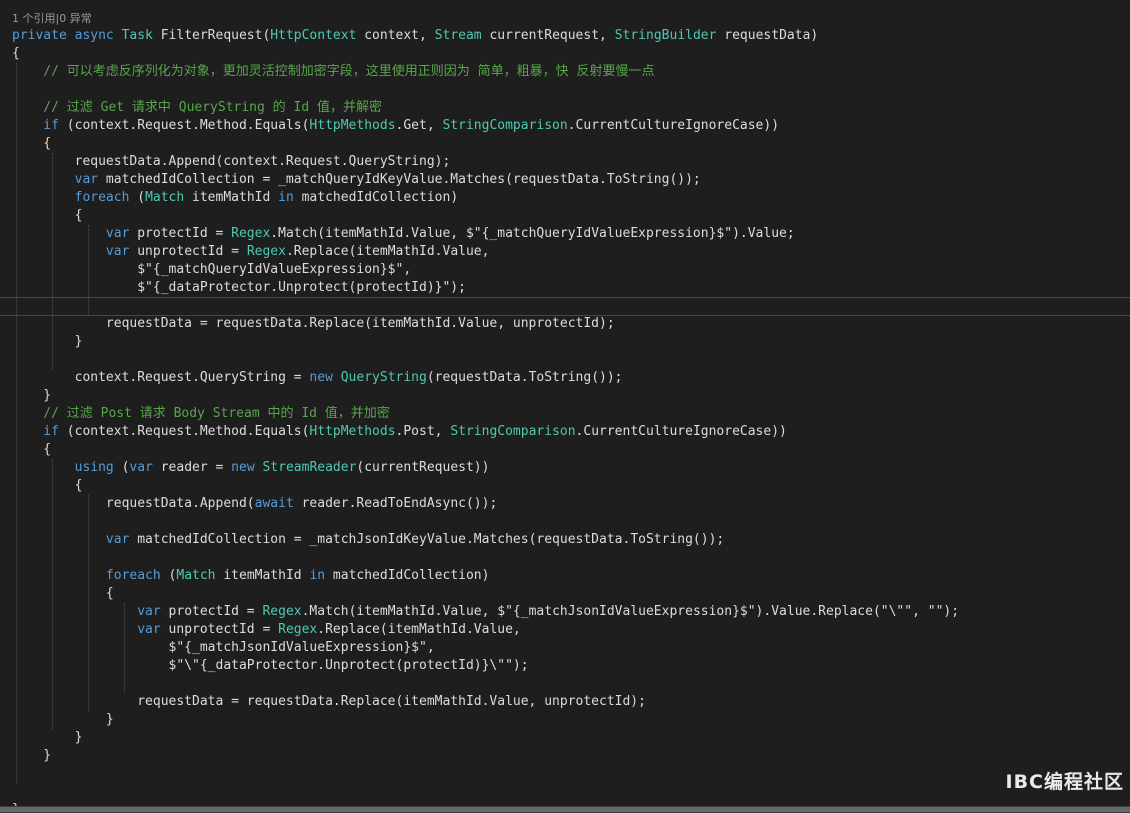  Describe the element at coordinates (231, 197) in the screenshot. I see `code-token: itemMathId` at that location.